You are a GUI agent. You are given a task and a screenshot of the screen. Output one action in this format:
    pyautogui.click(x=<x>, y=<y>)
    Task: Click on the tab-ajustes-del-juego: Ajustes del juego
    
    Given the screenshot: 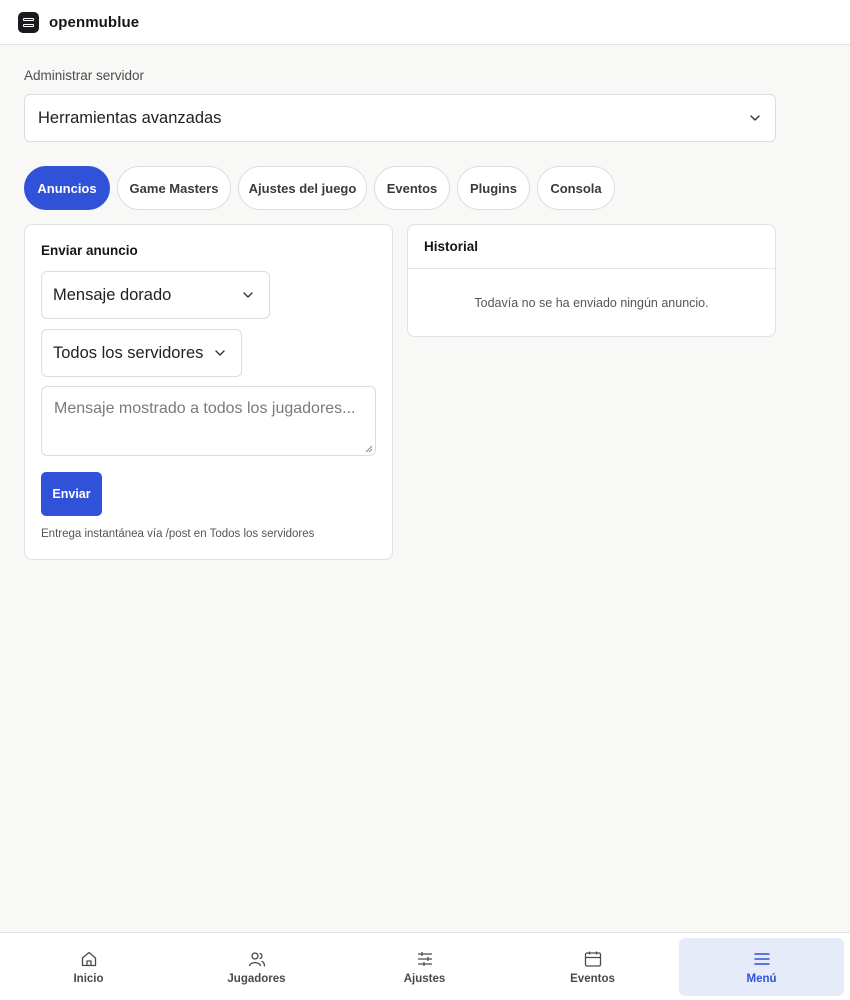 What is the action you would take?
    pyautogui.click(x=302, y=188)
    